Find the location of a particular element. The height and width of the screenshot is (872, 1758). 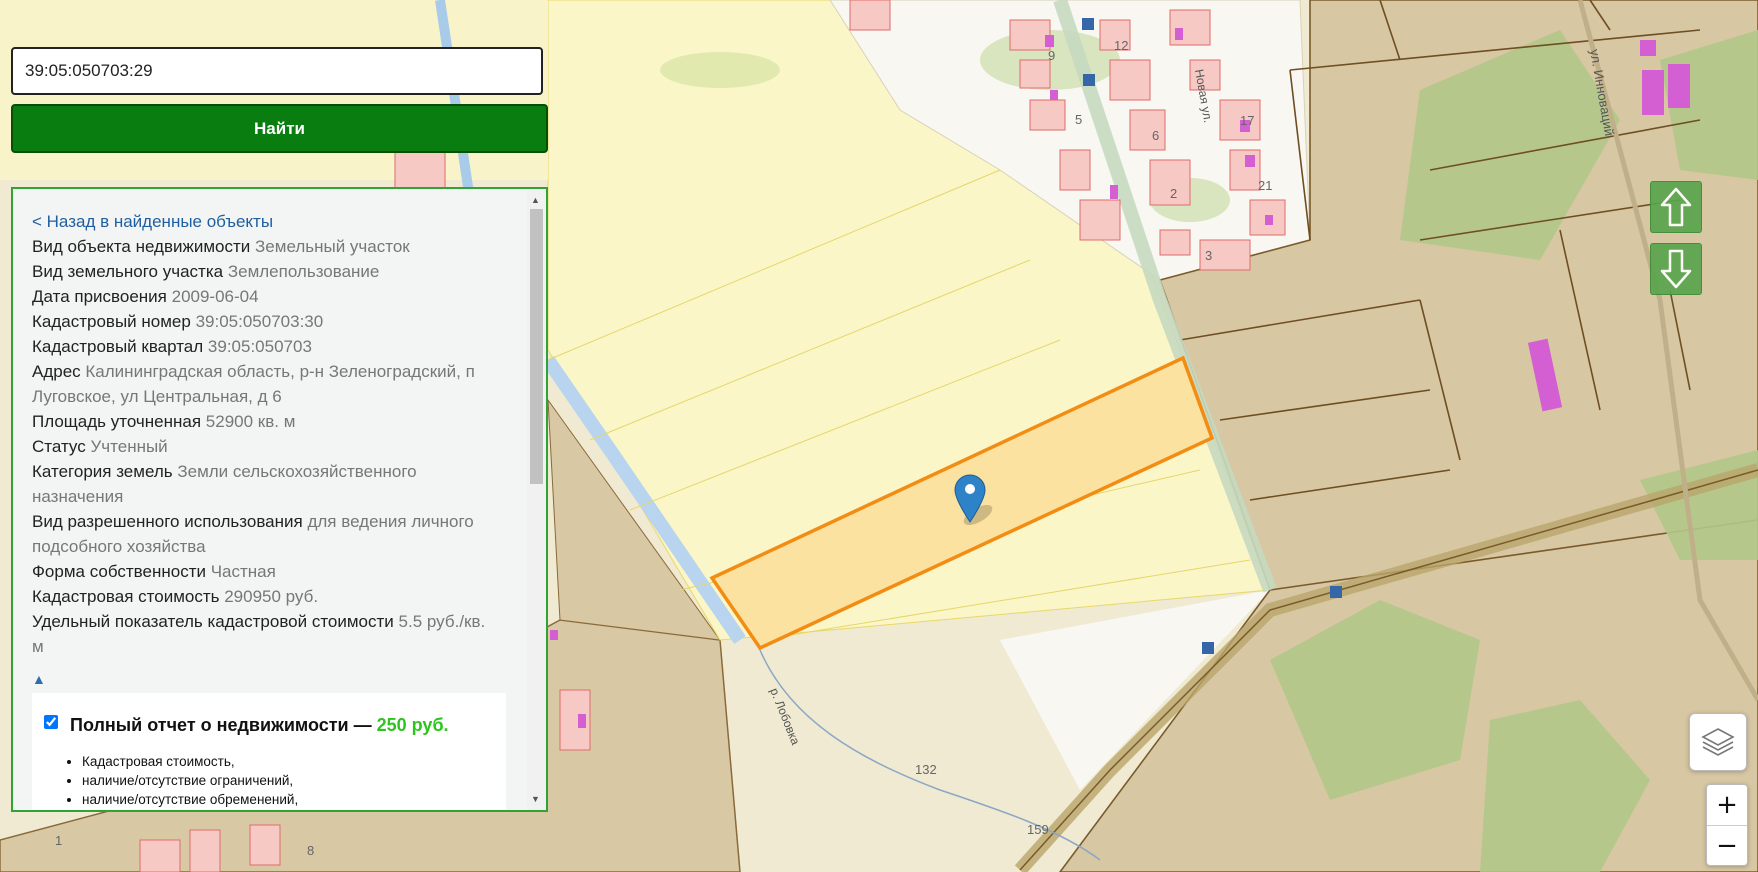

attribute-label: Статус is located at coordinates (59, 446).